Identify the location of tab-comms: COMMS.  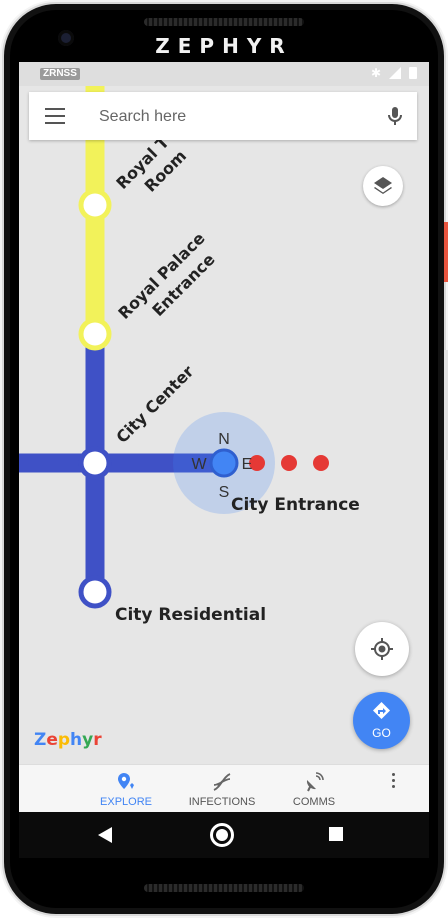
(314, 788).